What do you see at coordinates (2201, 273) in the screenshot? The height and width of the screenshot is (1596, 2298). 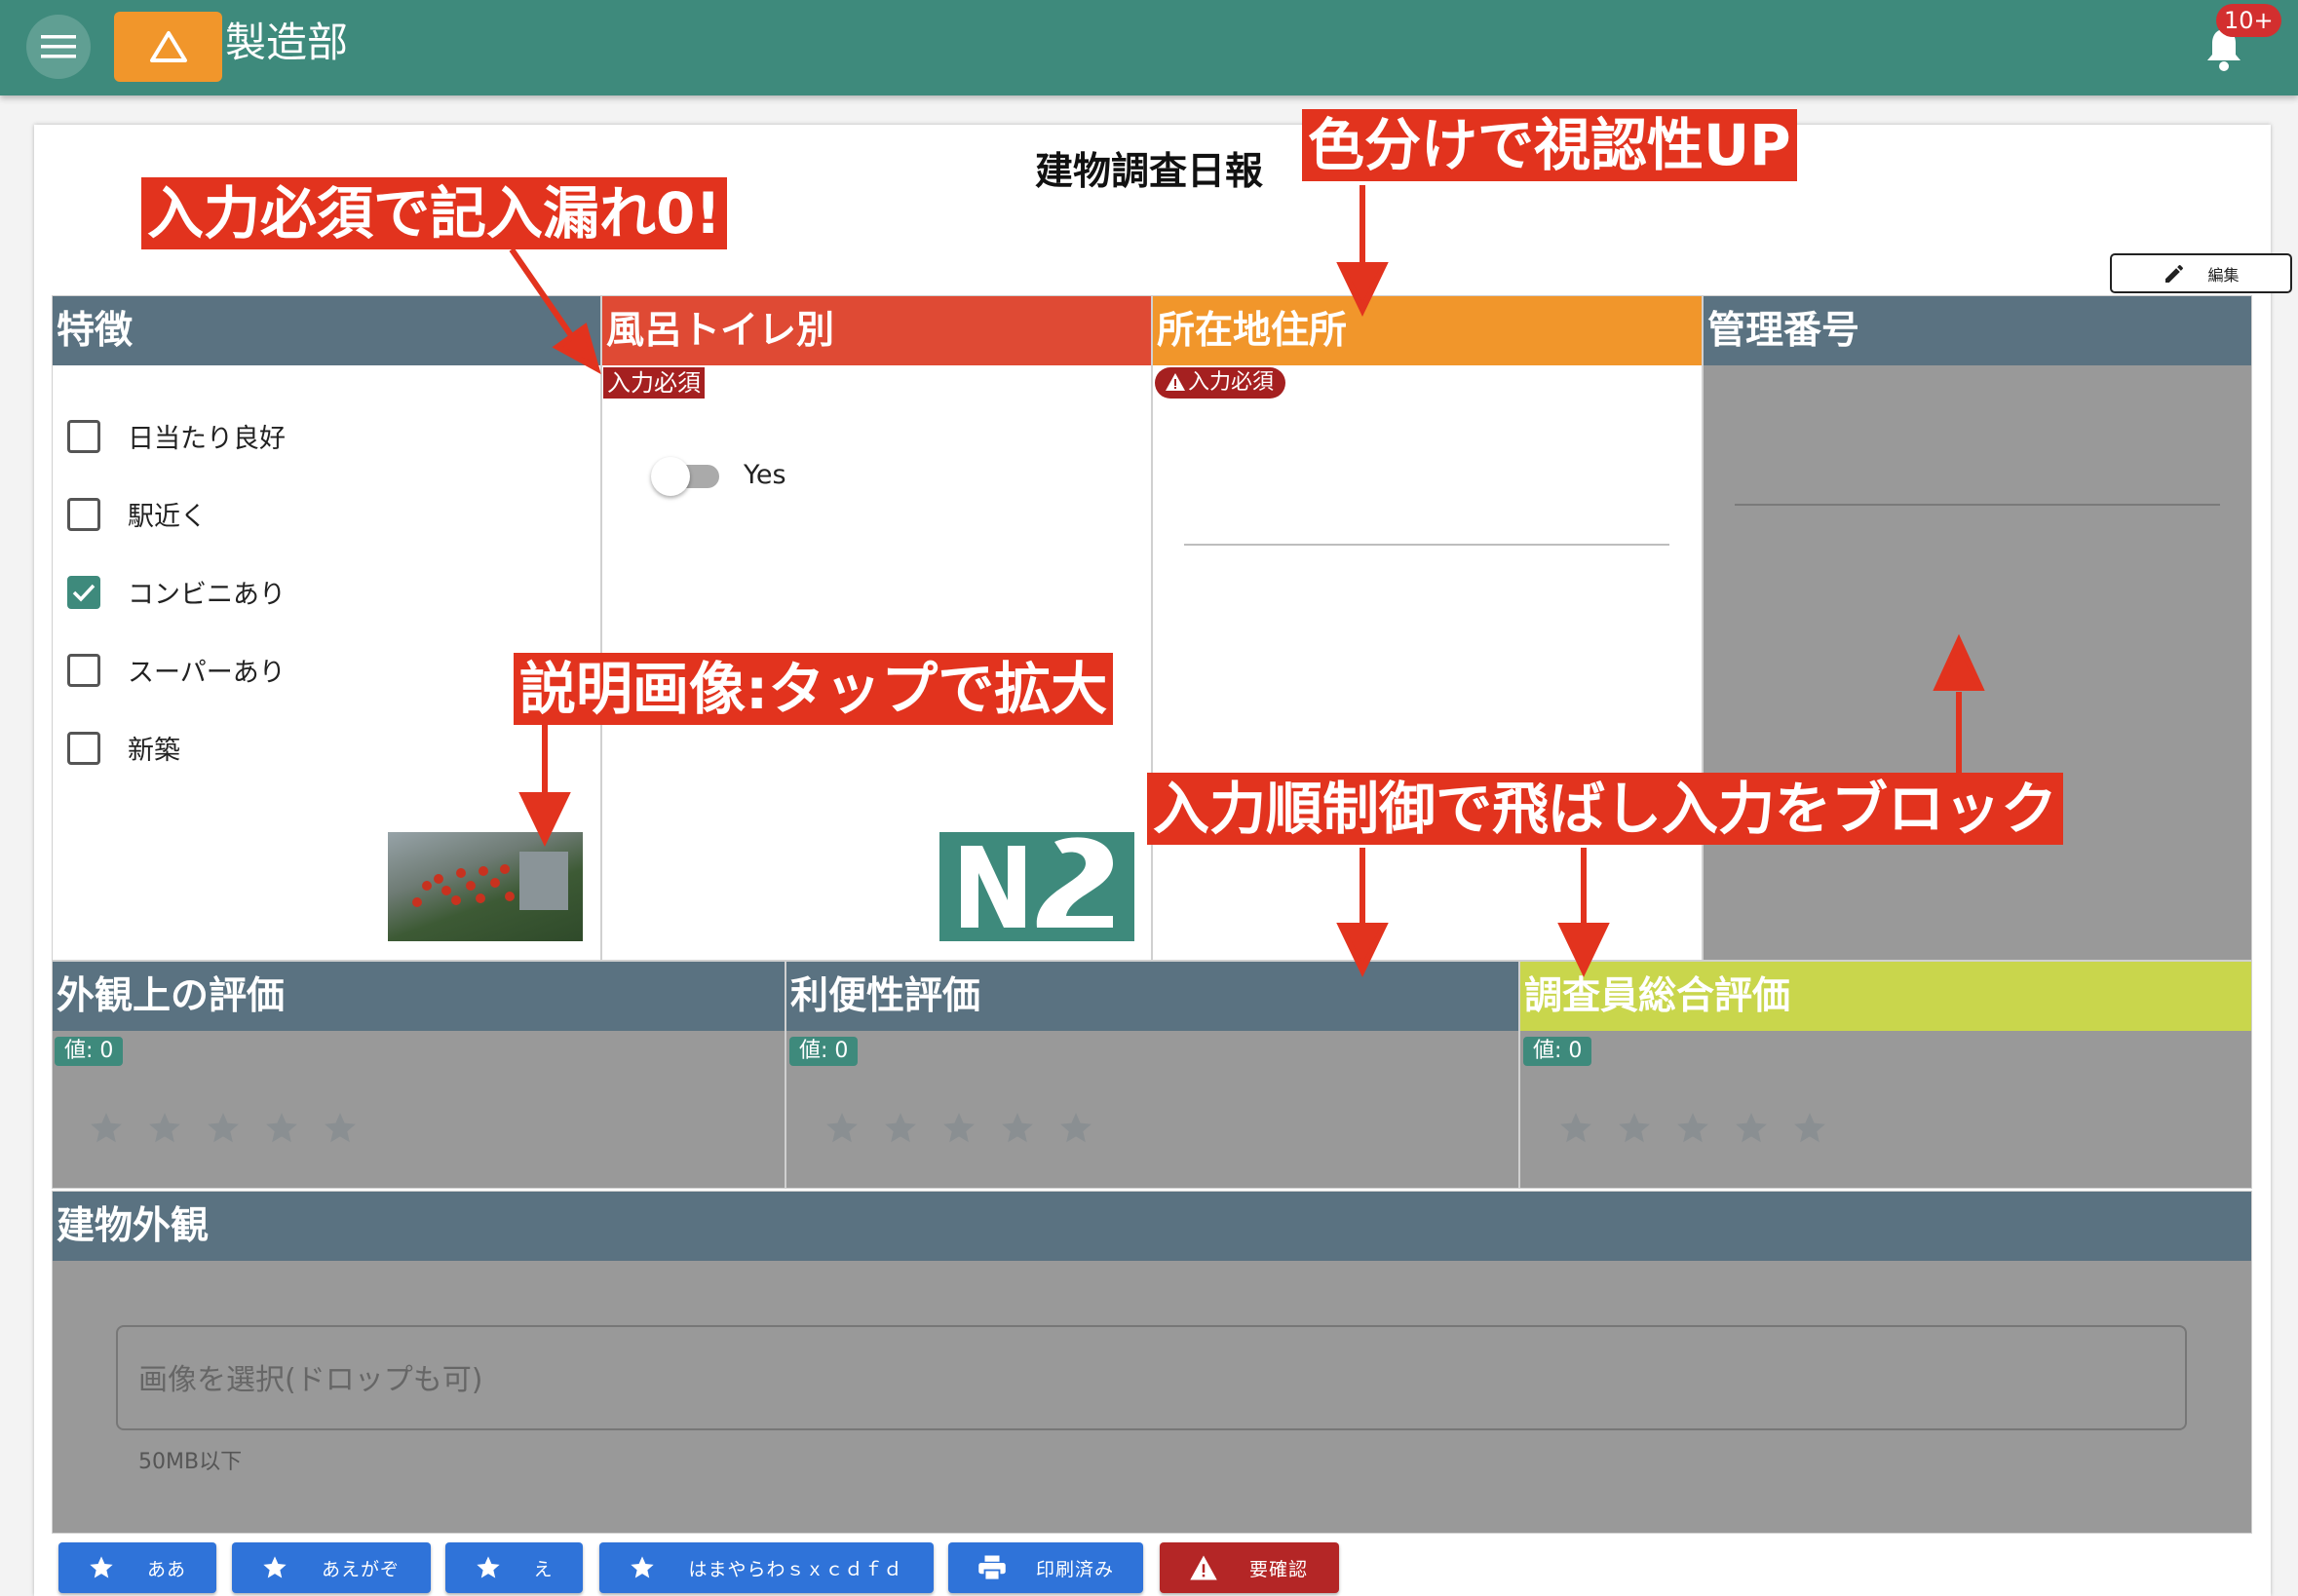 I see `edit-button: 編集` at bounding box center [2201, 273].